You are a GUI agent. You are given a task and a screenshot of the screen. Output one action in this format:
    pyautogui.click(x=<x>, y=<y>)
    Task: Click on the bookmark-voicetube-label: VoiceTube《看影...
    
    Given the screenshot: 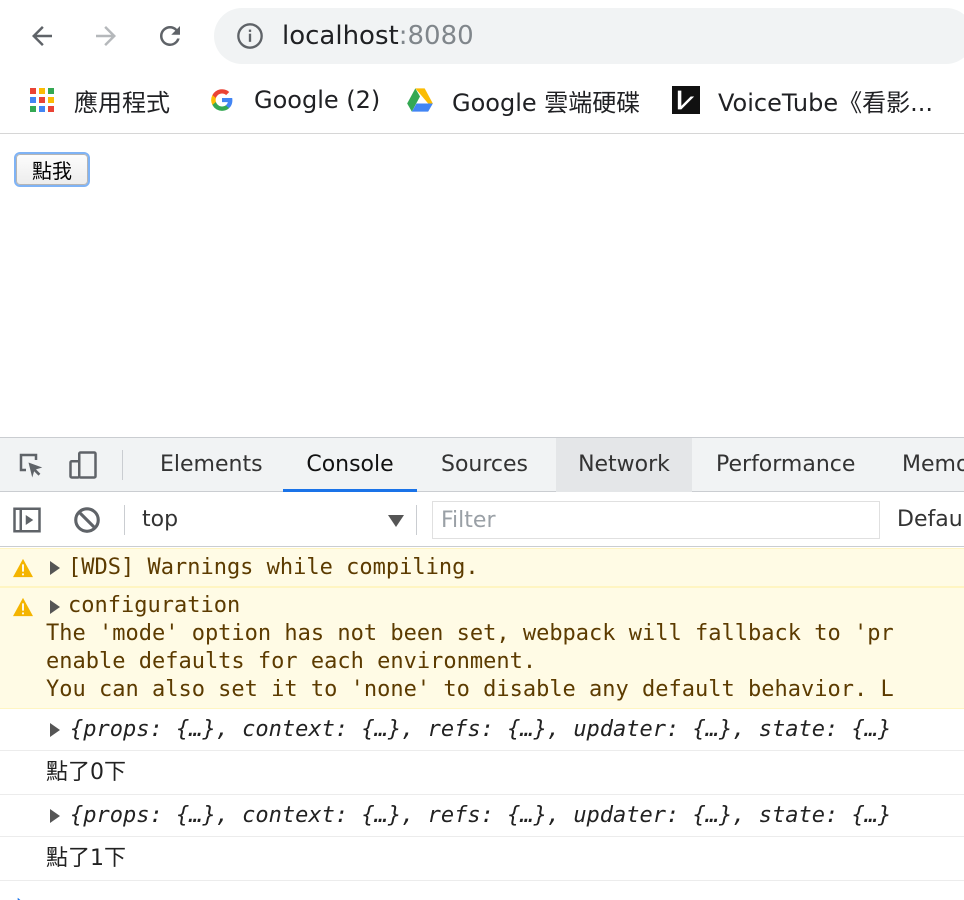 What is the action you would take?
    pyautogui.click(x=825, y=102)
    